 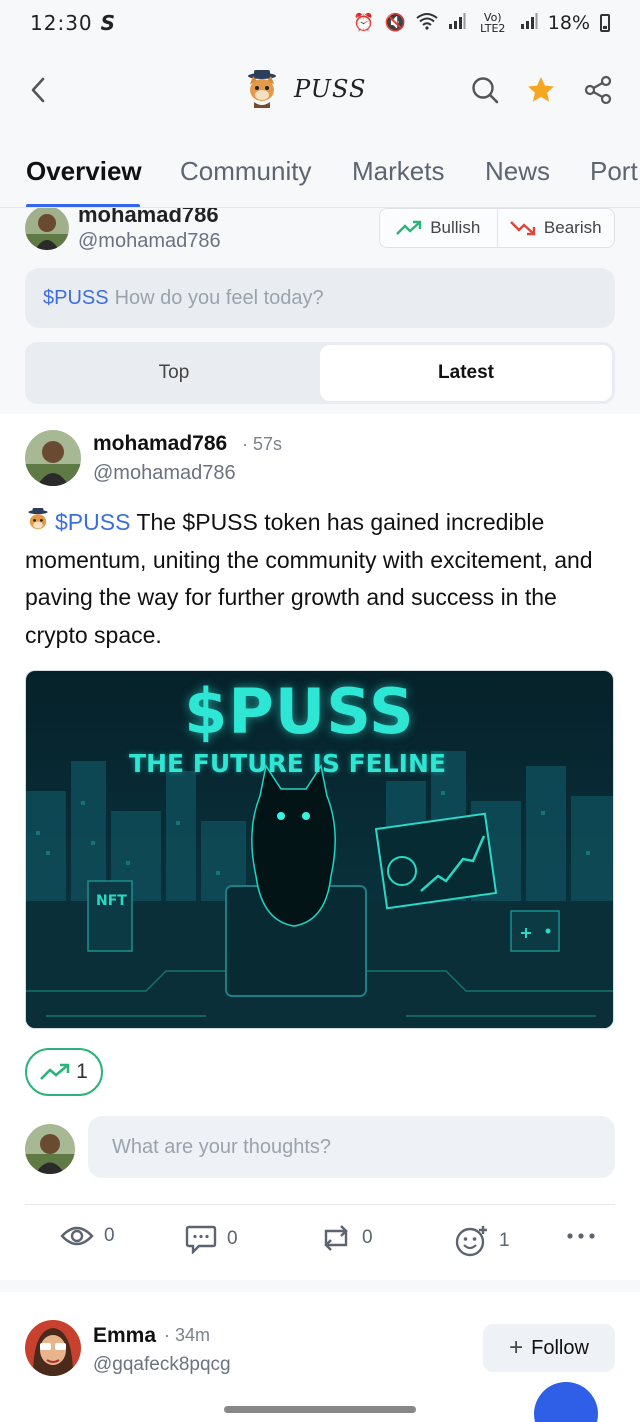 I want to click on favorite-button, so click(x=541, y=90).